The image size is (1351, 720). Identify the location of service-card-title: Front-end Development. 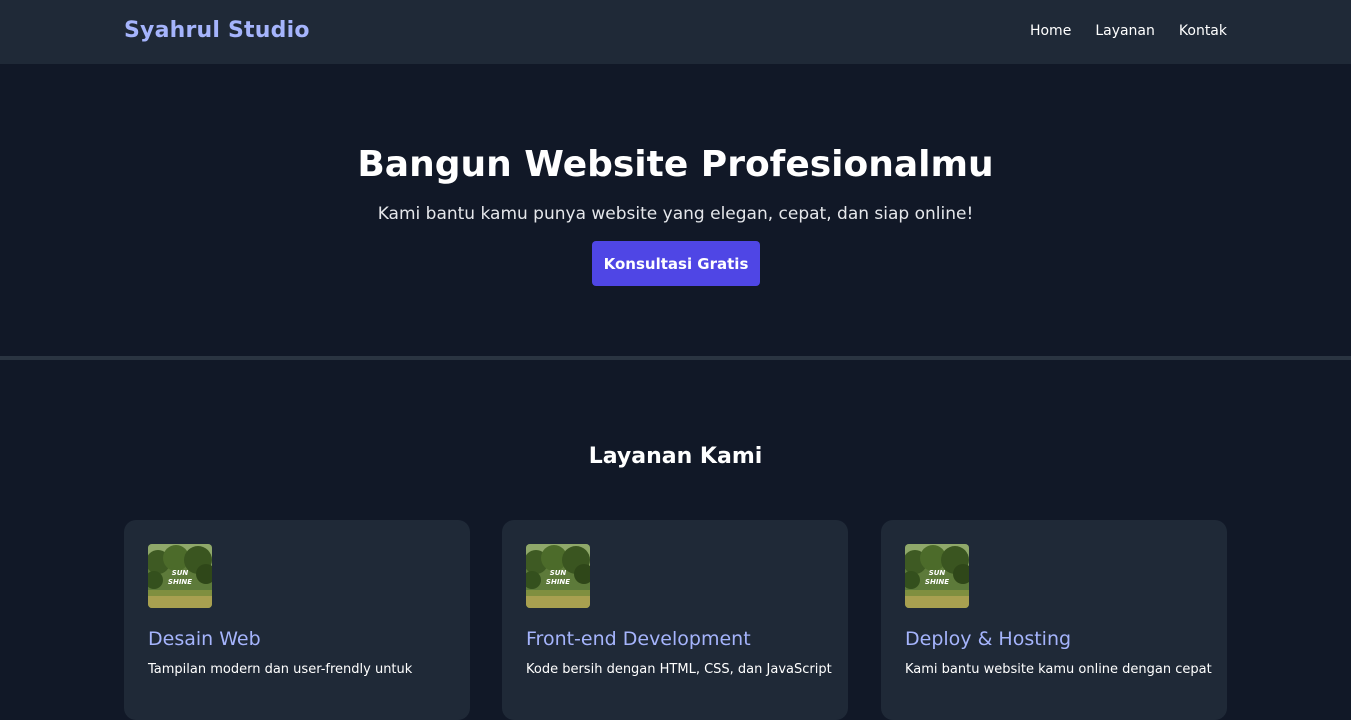
(638, 639).